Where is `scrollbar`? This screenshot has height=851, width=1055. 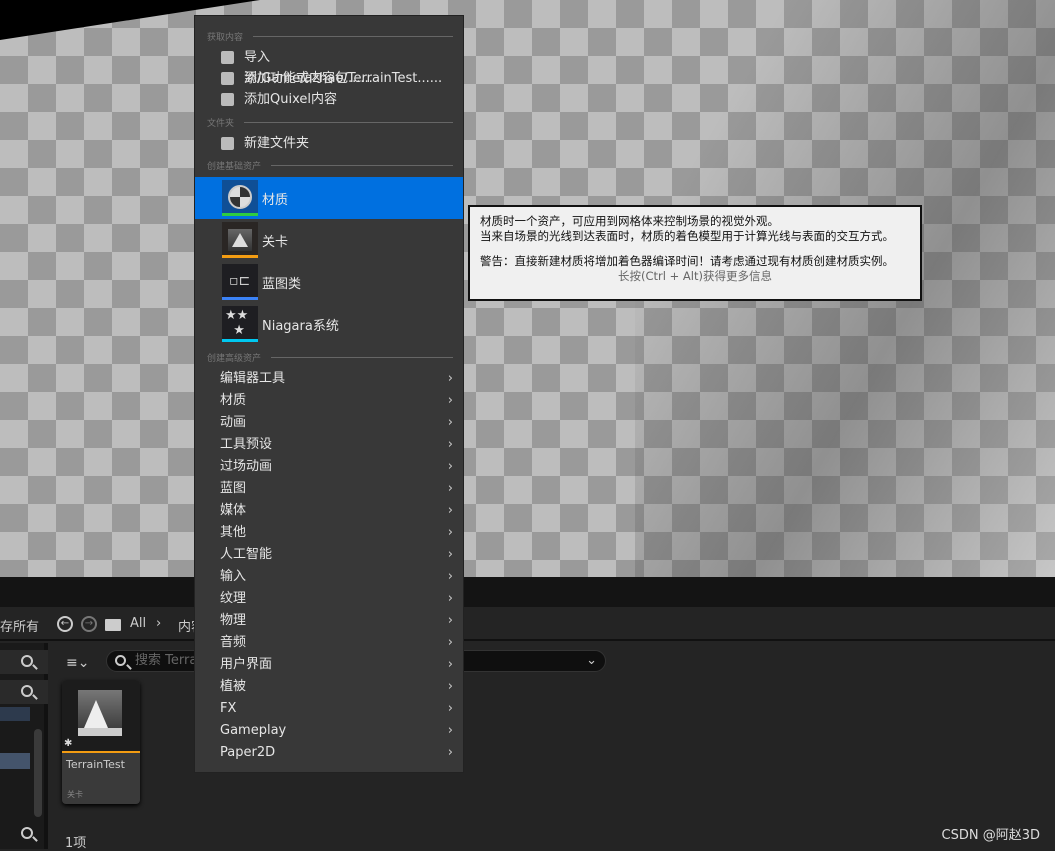
scrollbar is located at coordinates (38, 773).